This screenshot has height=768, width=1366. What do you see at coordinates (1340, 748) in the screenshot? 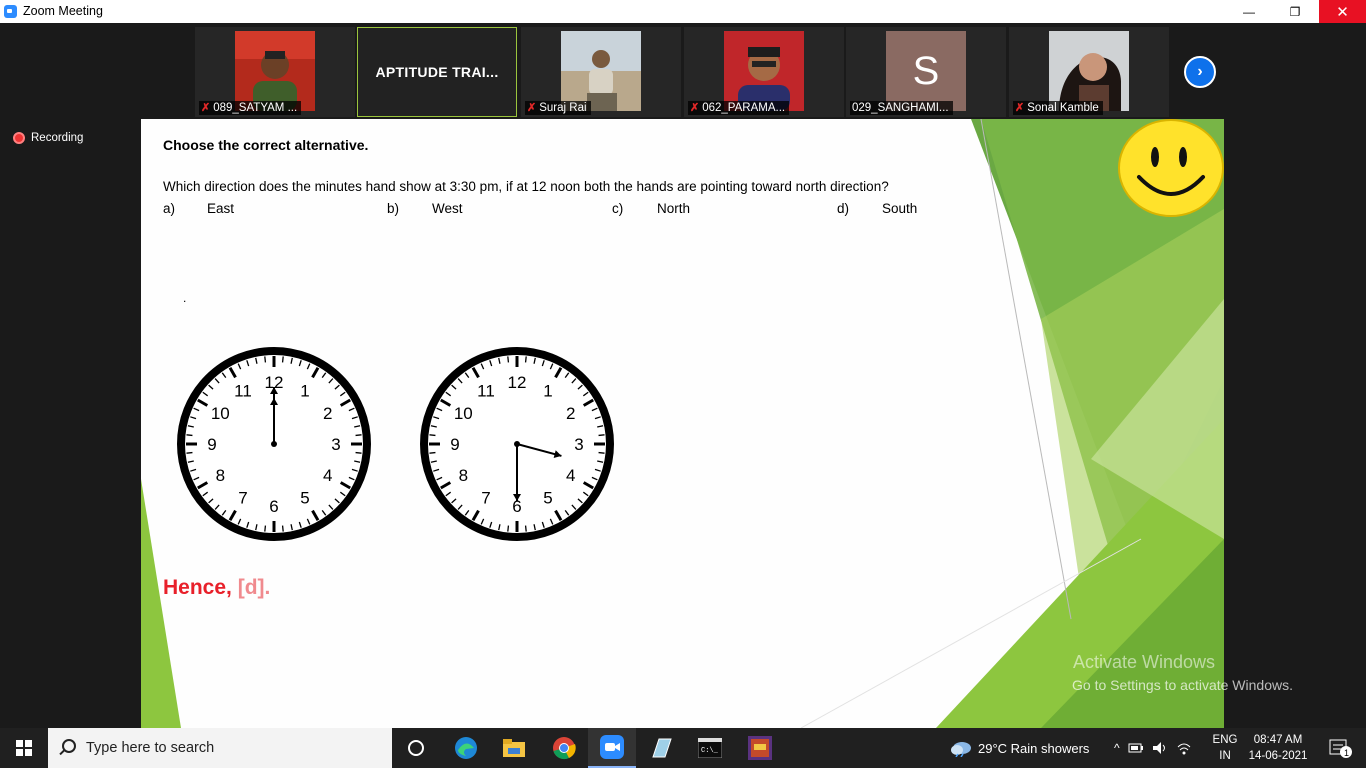
I see `notification-icon: 1` at bounding box center [1340, 748].